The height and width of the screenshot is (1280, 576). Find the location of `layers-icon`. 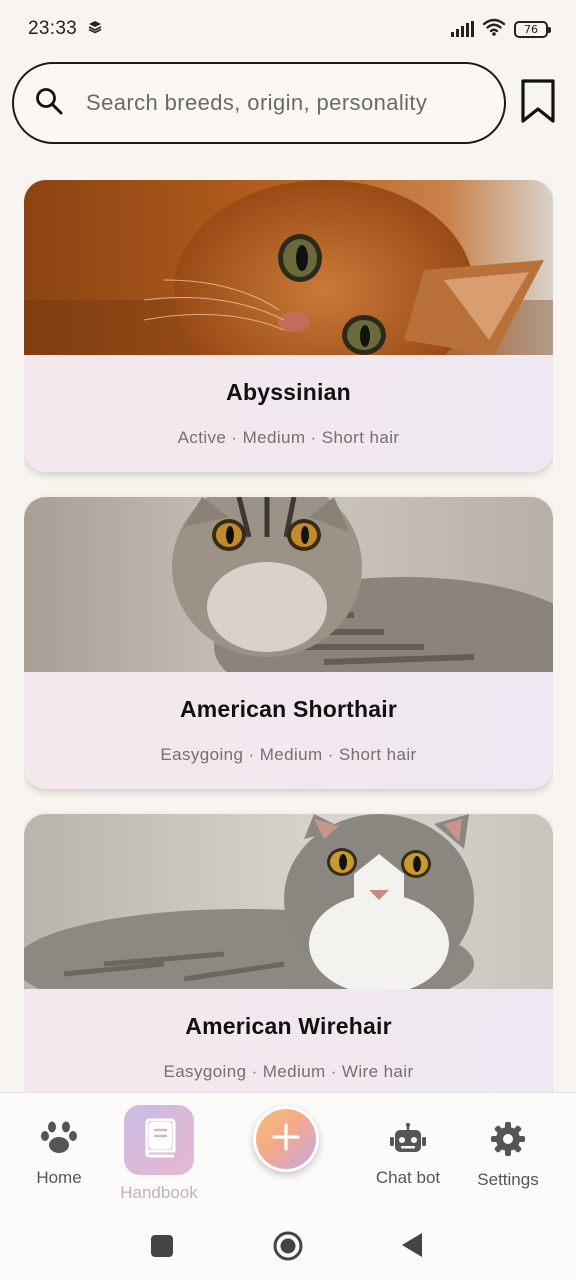

layers-icon is located at coordinates (95, 29).